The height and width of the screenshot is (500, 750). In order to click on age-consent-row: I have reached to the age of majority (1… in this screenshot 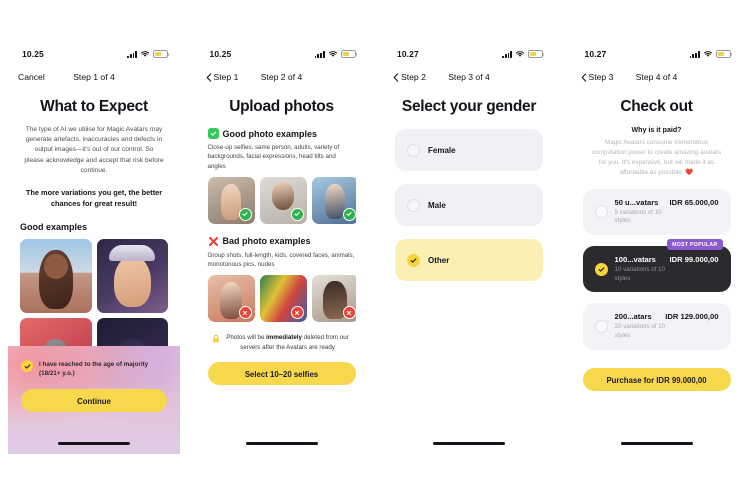, I will do `click(94, 362)`.